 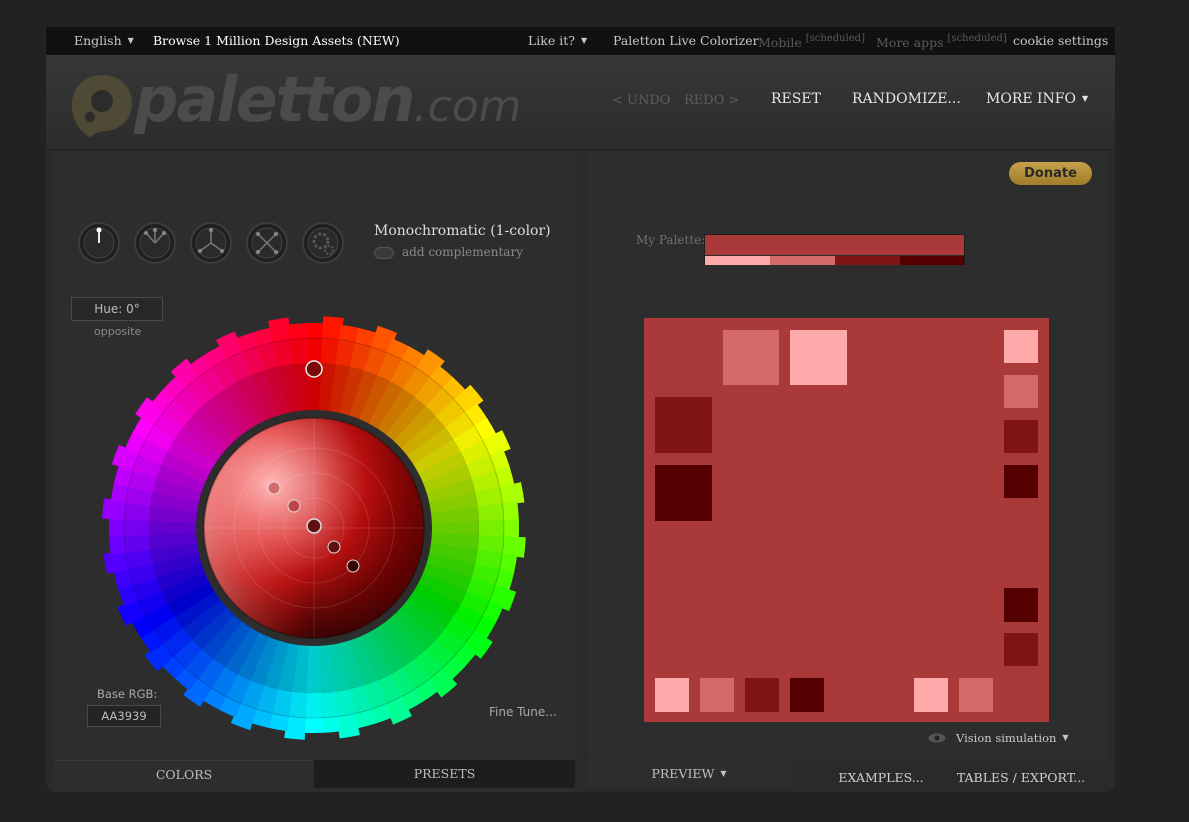 I want to click on hue-handle, so click(x=314, y=369).